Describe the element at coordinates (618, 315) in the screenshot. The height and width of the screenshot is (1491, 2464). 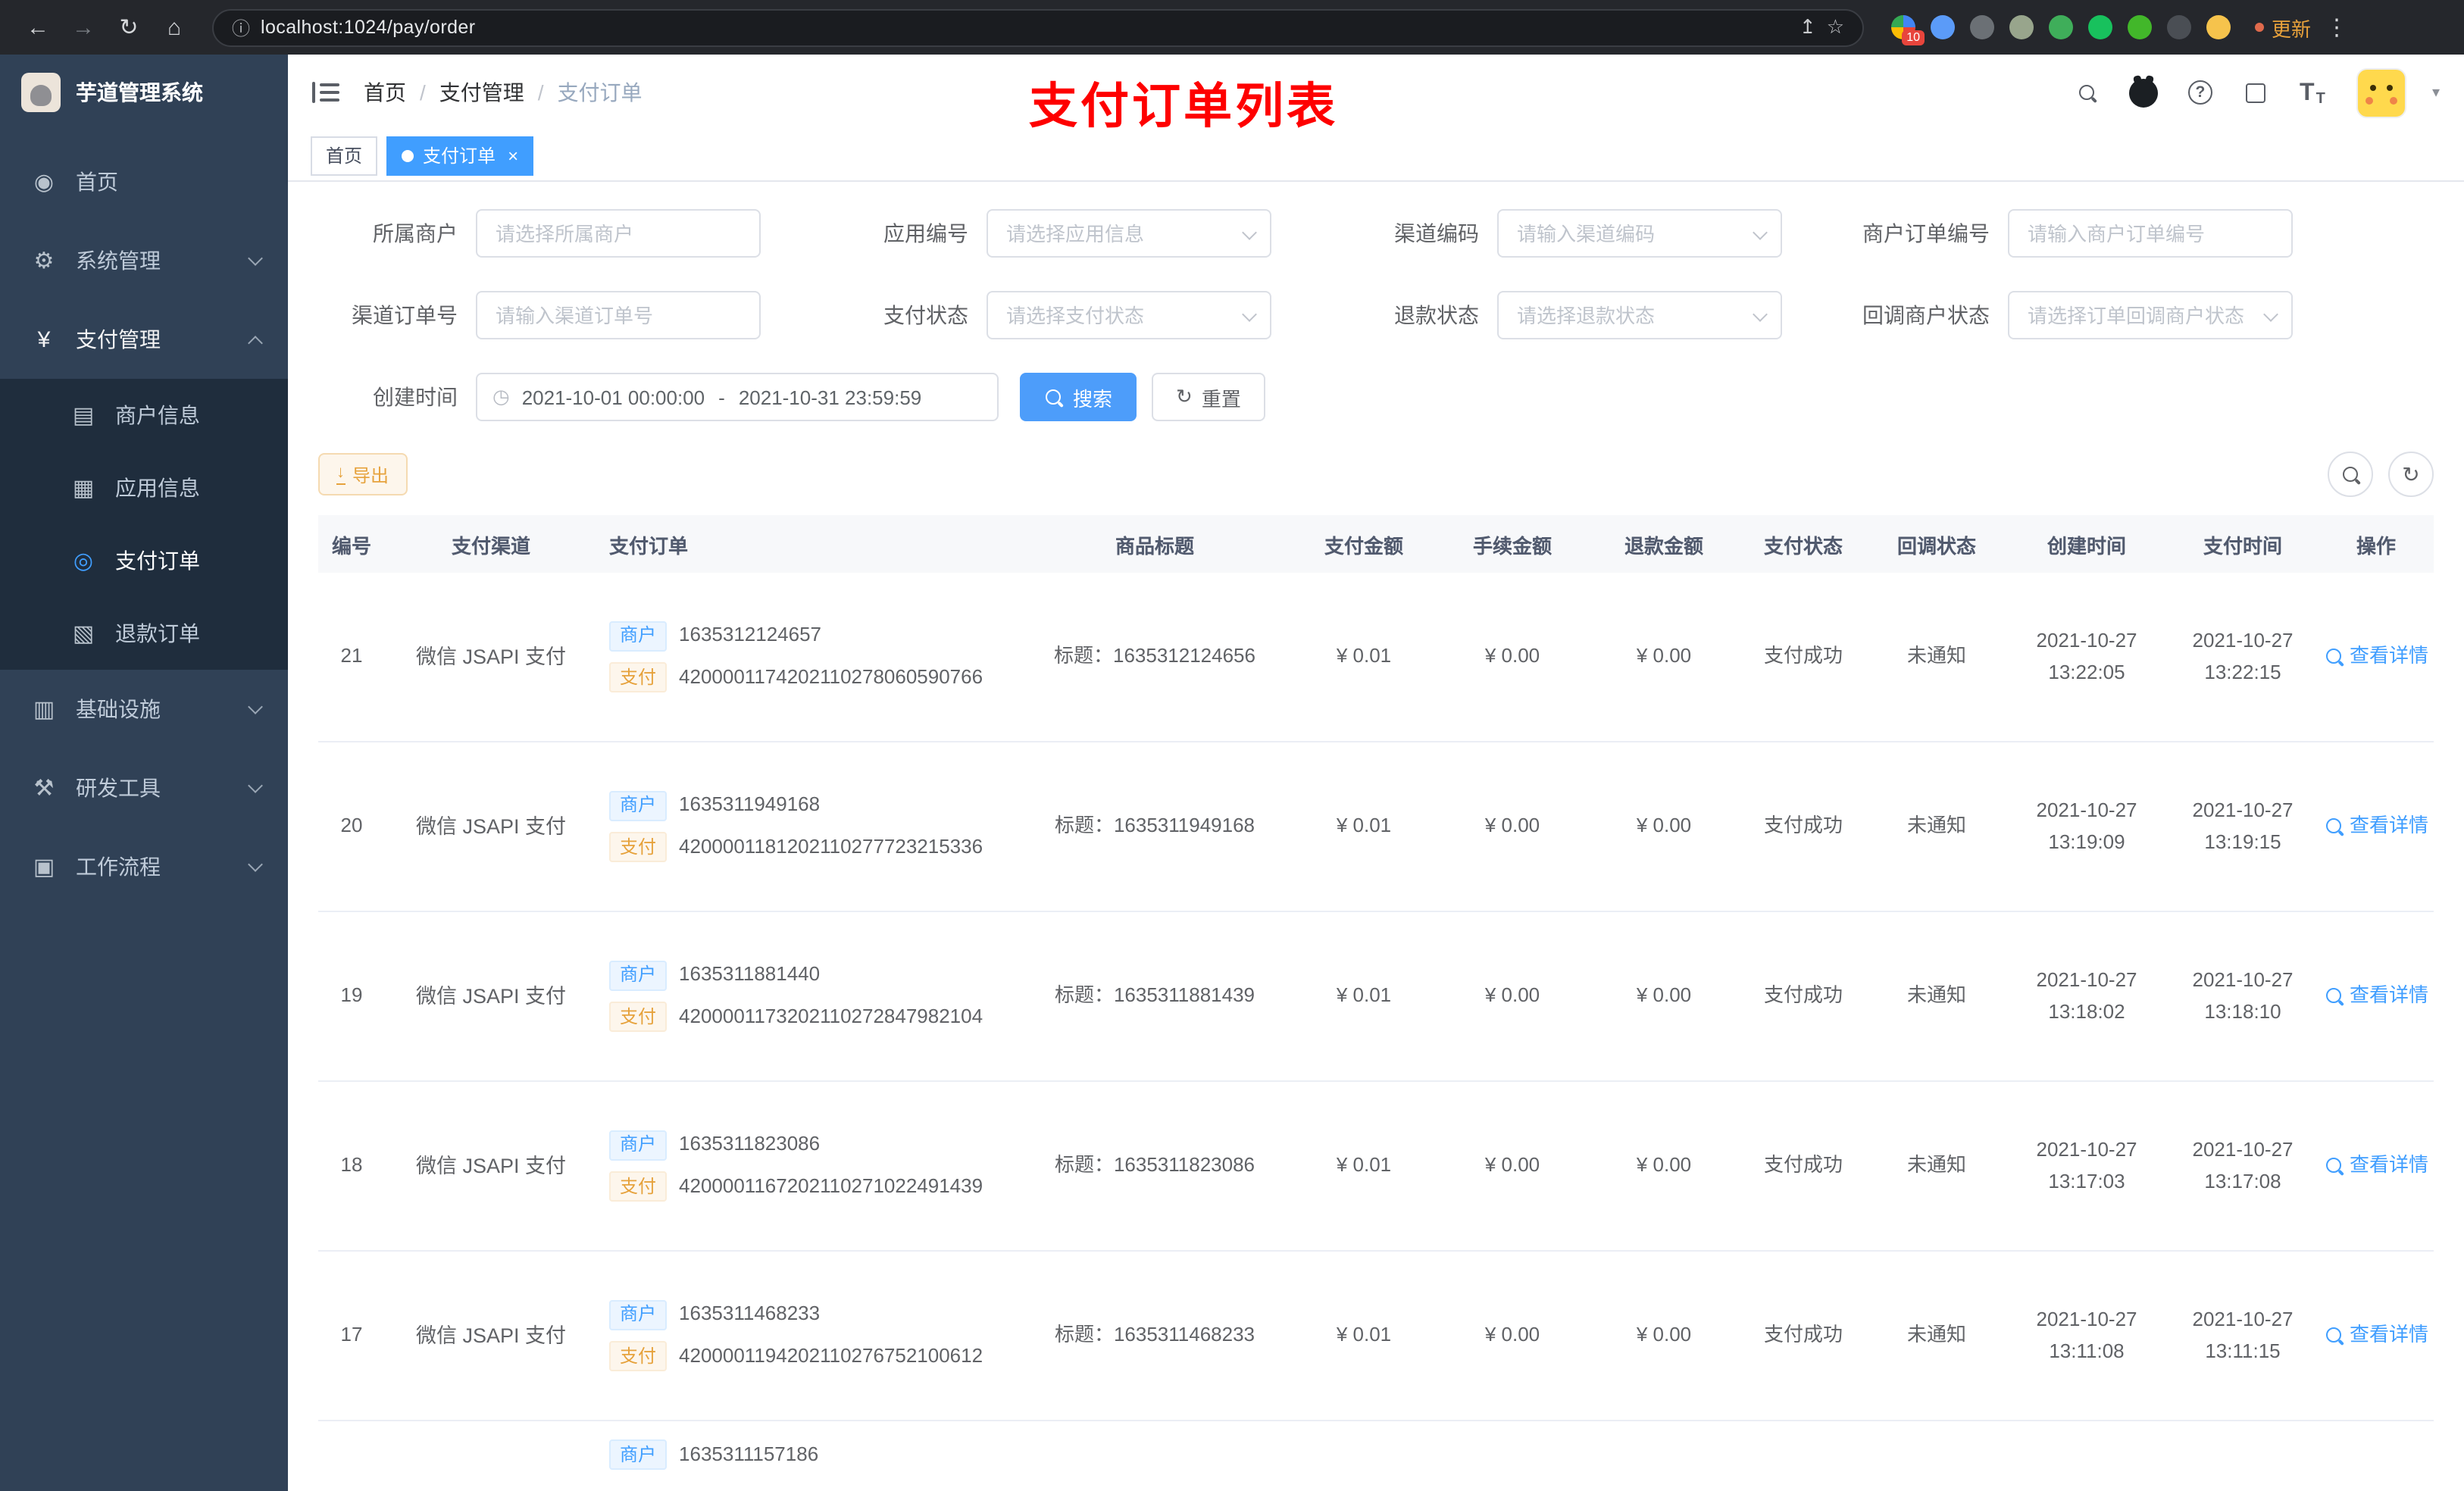
I see `channel-order-no-input` at that location.